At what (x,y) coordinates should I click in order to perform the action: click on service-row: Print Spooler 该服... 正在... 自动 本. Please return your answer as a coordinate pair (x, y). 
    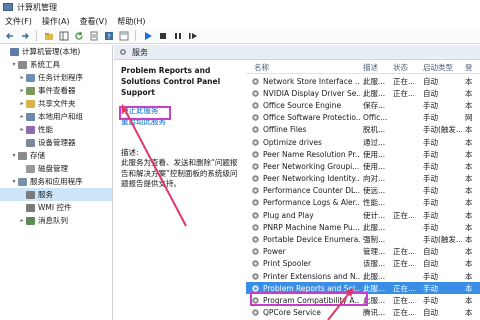
    Looking at the image, I should click on (363, 264).